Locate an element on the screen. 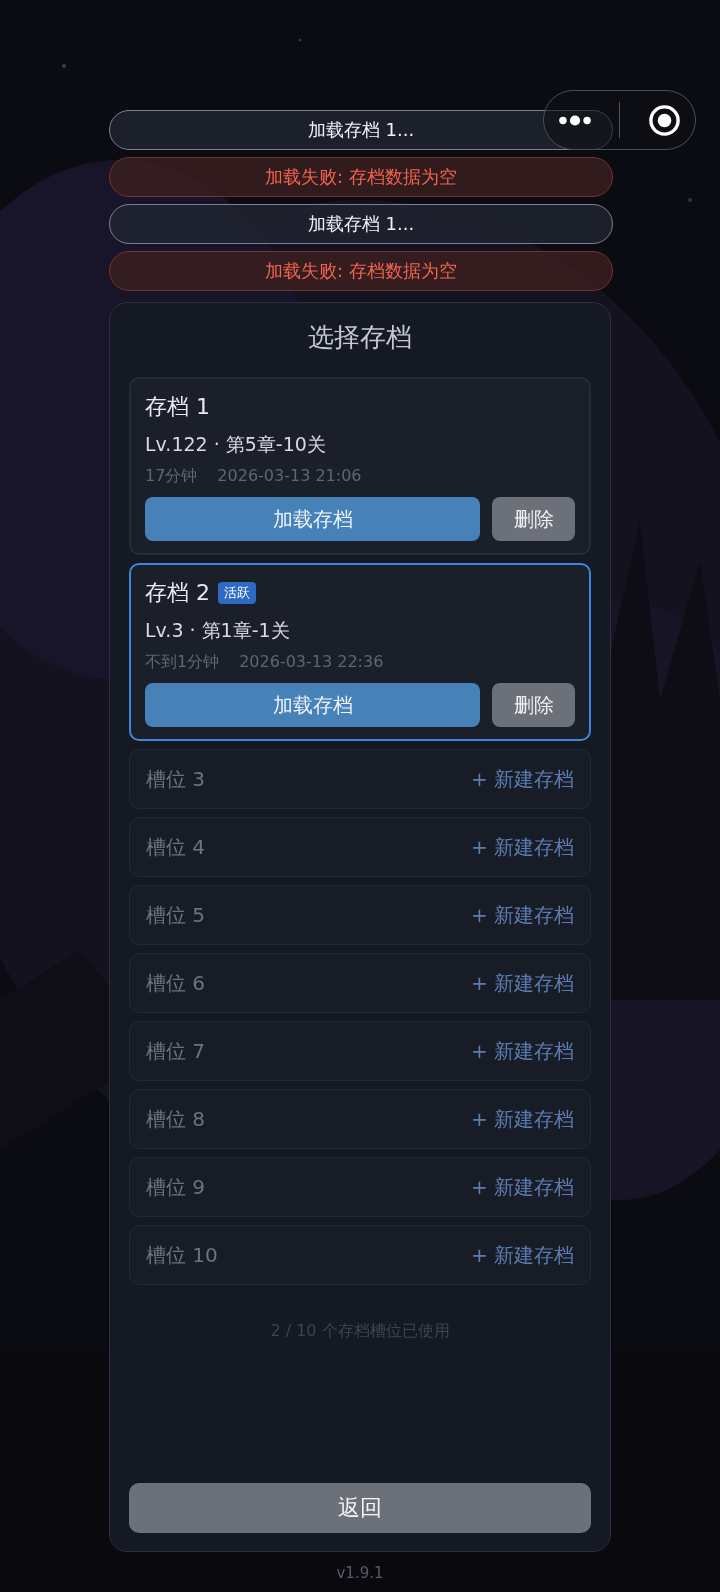  level-stage: Lv.122 · 第5章-10关 is located at coordinates (235, 444).